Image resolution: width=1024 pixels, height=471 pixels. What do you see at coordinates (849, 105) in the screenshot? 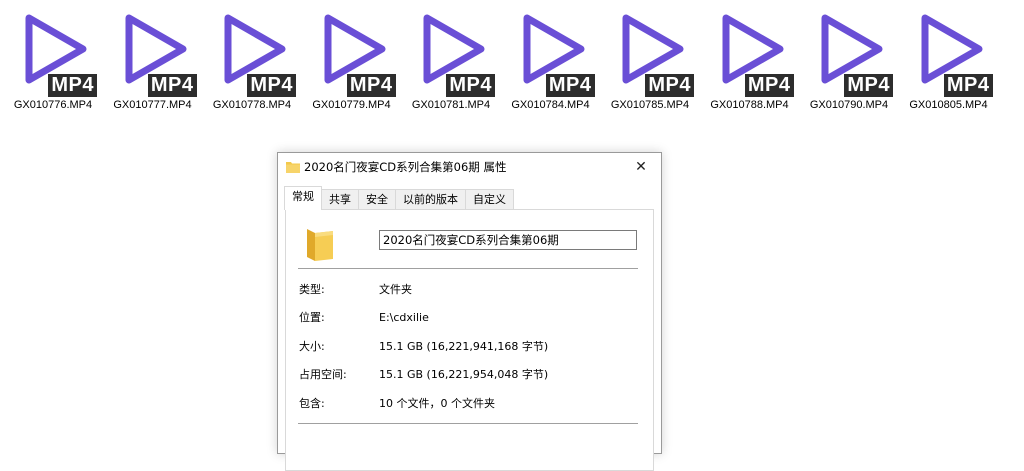
I see `file-name: GX010790.MP4` at bounding box center [849, 105].